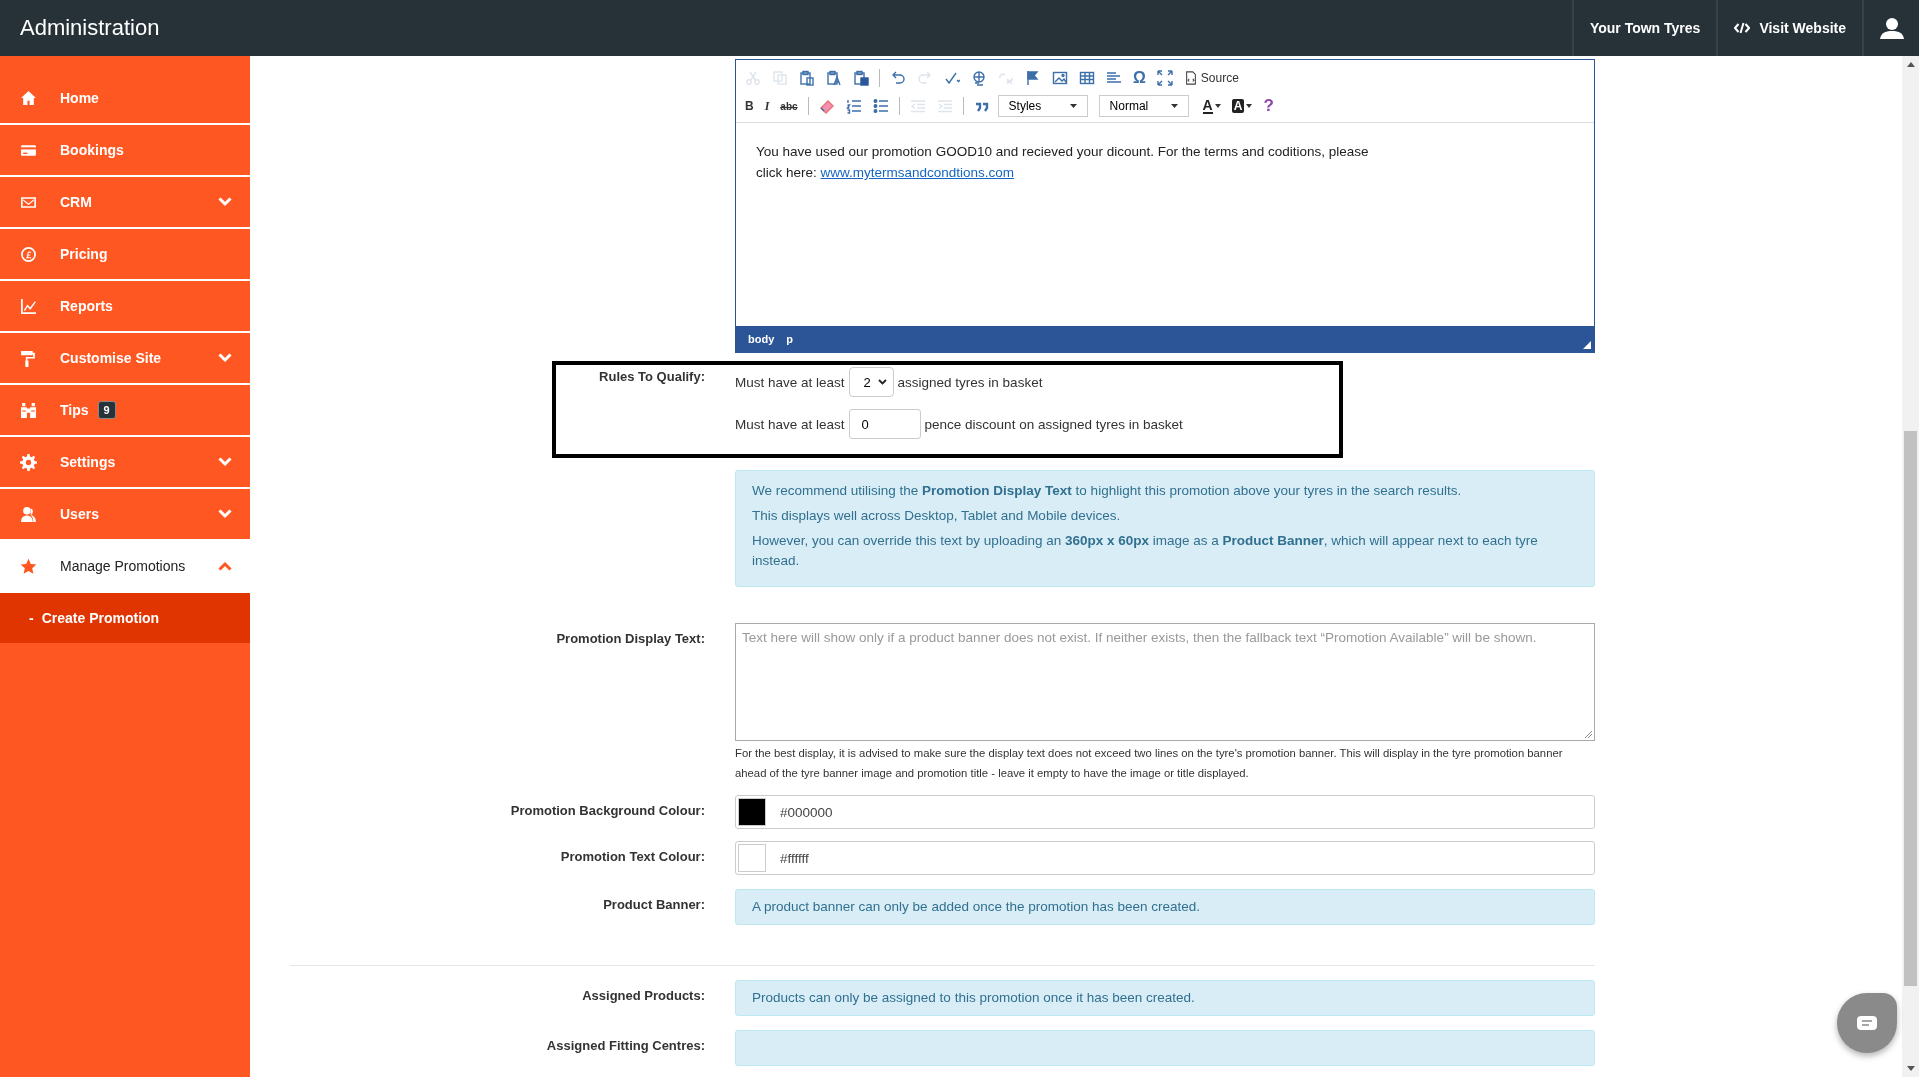 The height and width of the screenshot is (1077, 1919). Describe the element at coordinates (79, 514) in the screenshot. I see `sidebar-label: Users` at that location.